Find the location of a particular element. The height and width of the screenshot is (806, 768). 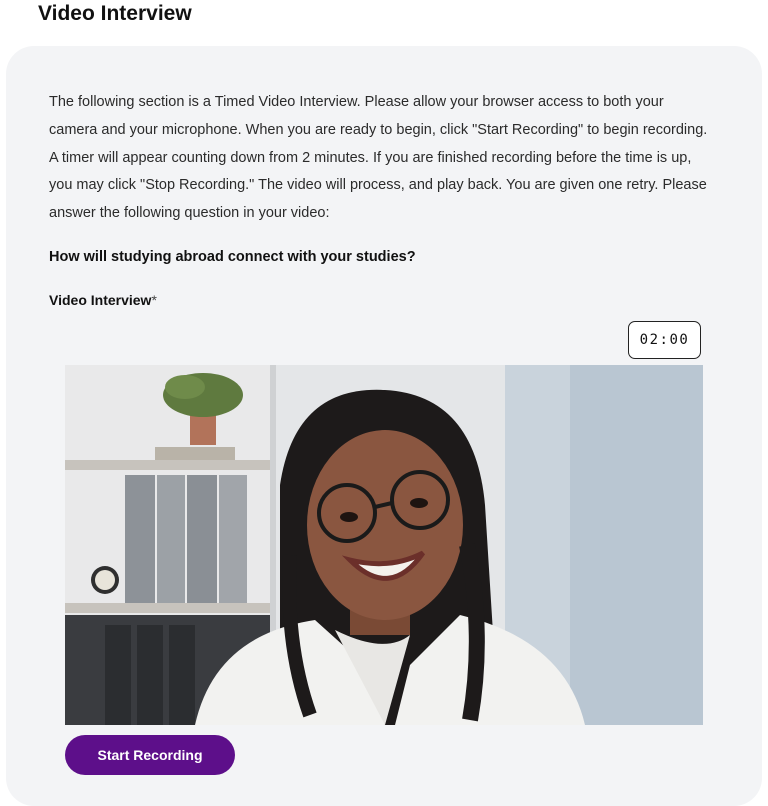

video-field-label-text: Video Interview is located at coordinates (100, 300).